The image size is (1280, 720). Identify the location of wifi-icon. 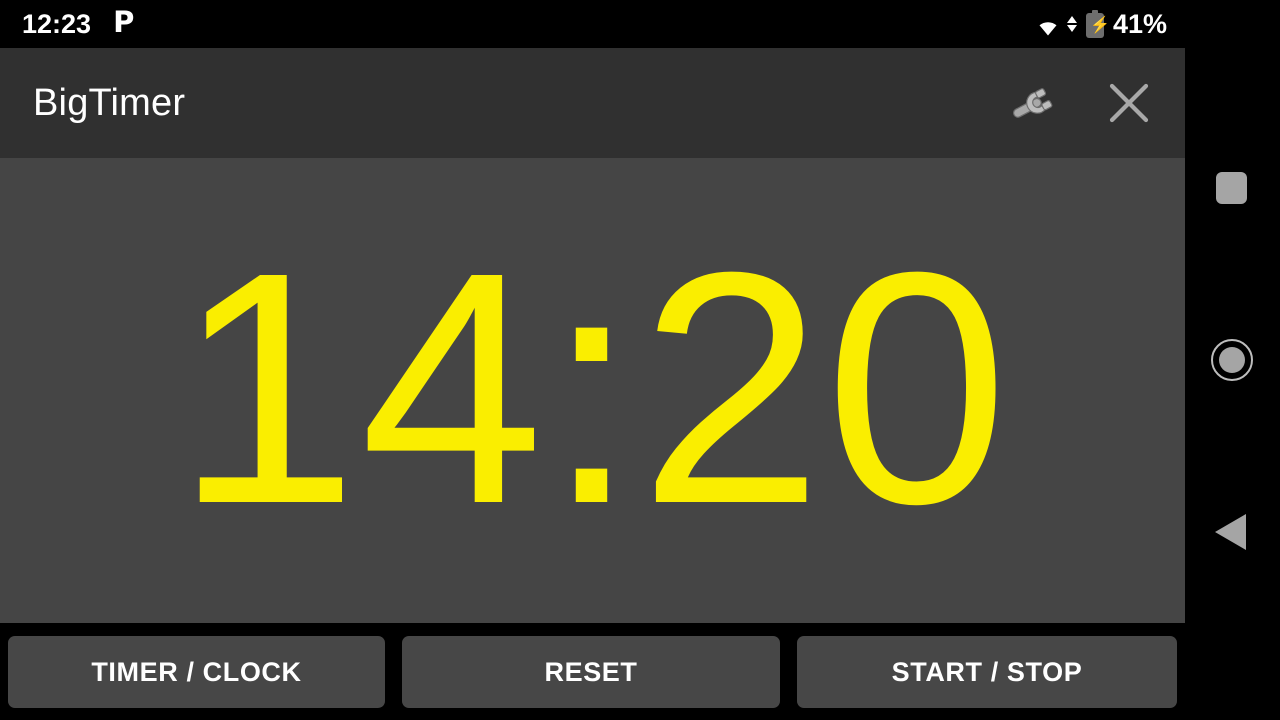
(1048, 24).